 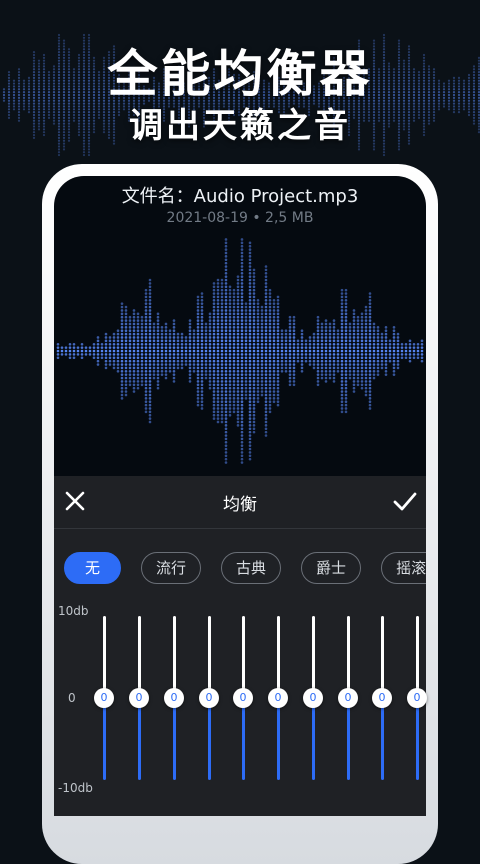 I want to click on promo-subheadline: 调出天籁之音, so click(x=240, y=126).